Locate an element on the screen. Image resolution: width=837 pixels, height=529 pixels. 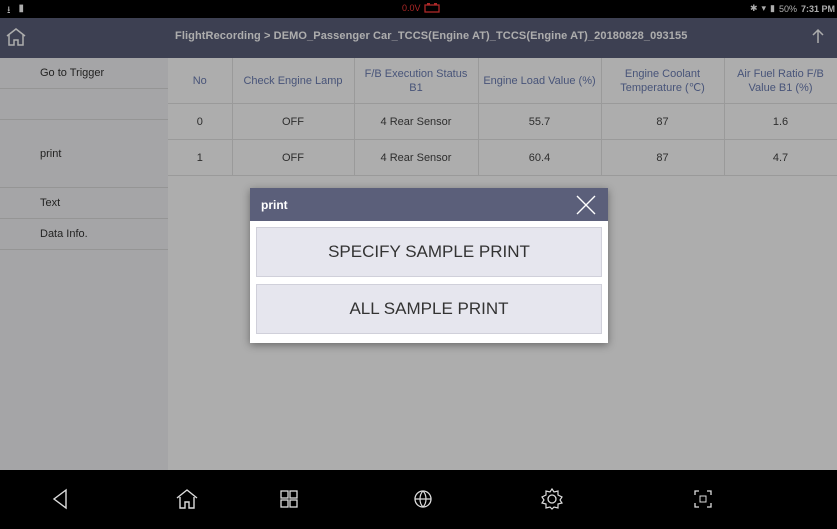
settings-icon is located at coordinates (552, 499).